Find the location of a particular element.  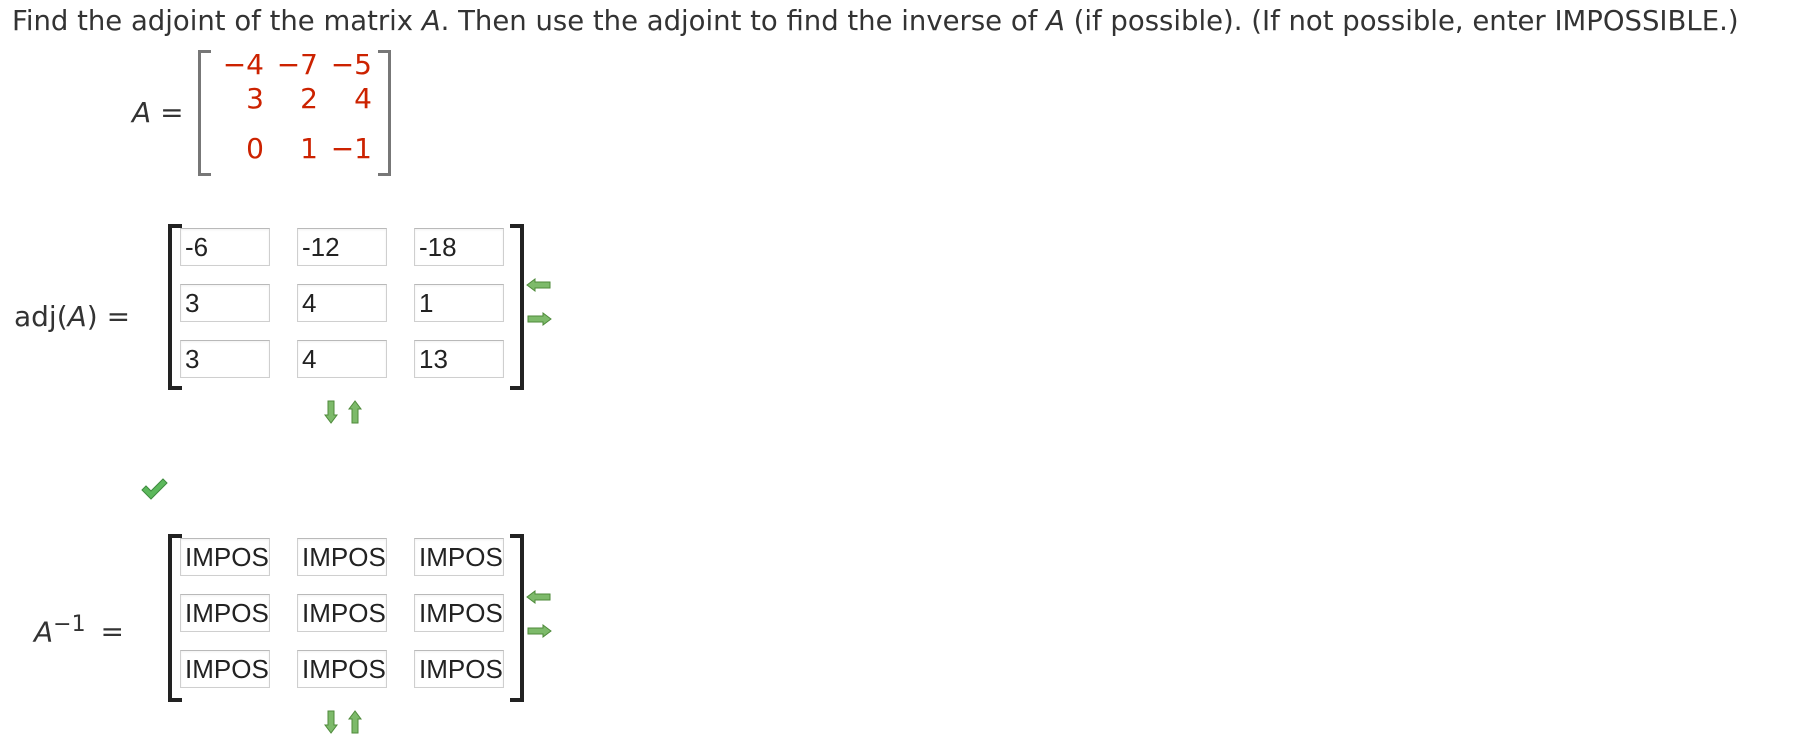

adj-right-bracket is located at coordinates (517, 307).